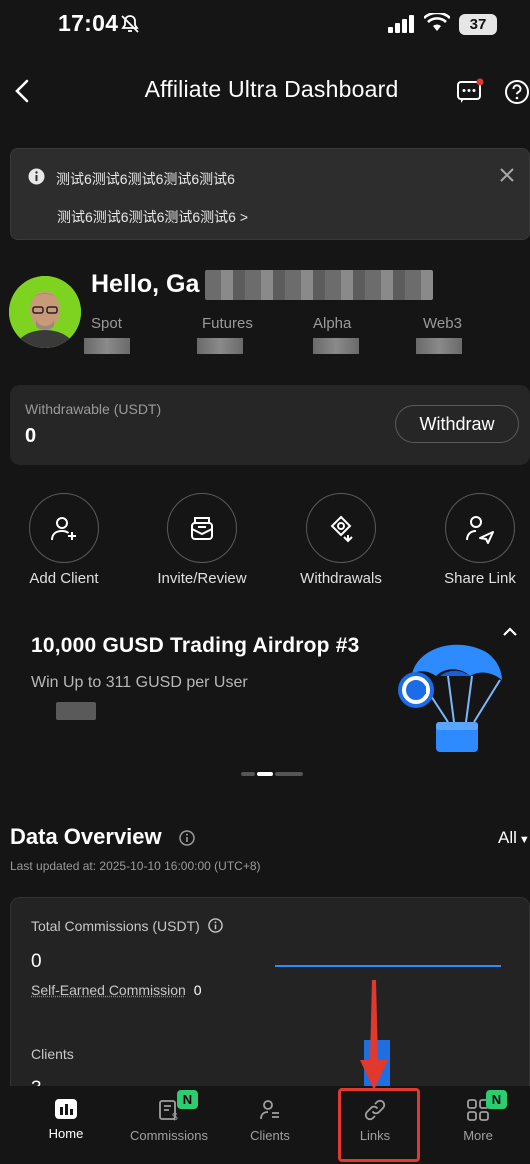 Image resolution: width=530 pixels, height=1164 pixels. Describe the element at coordinates (388, 966) in the screenshot. I see `commission-trend-line` at that location.